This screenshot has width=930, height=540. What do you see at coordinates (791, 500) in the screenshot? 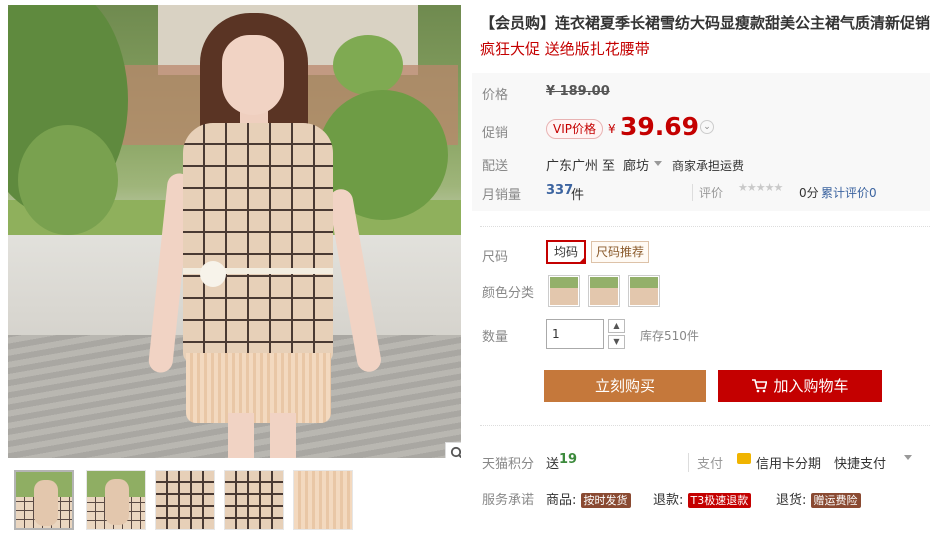
I see `service-return-label: 退货:` at bounding box center [791, 500].